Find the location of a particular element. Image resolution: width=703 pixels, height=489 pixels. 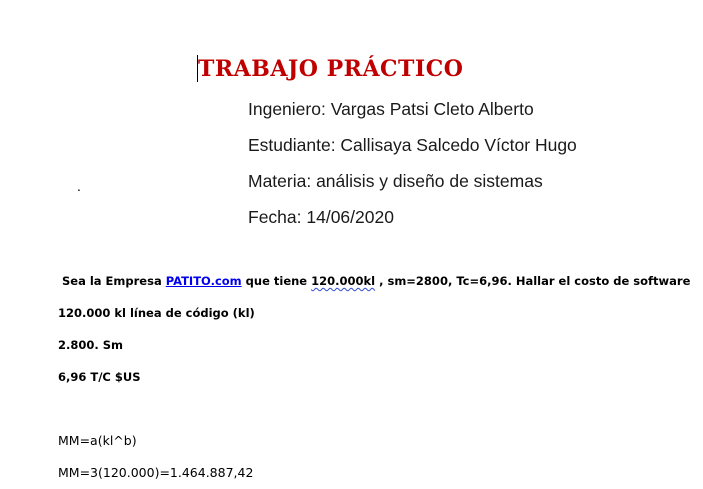

company-link: PATITO.com is located at coordinates (204, 281).